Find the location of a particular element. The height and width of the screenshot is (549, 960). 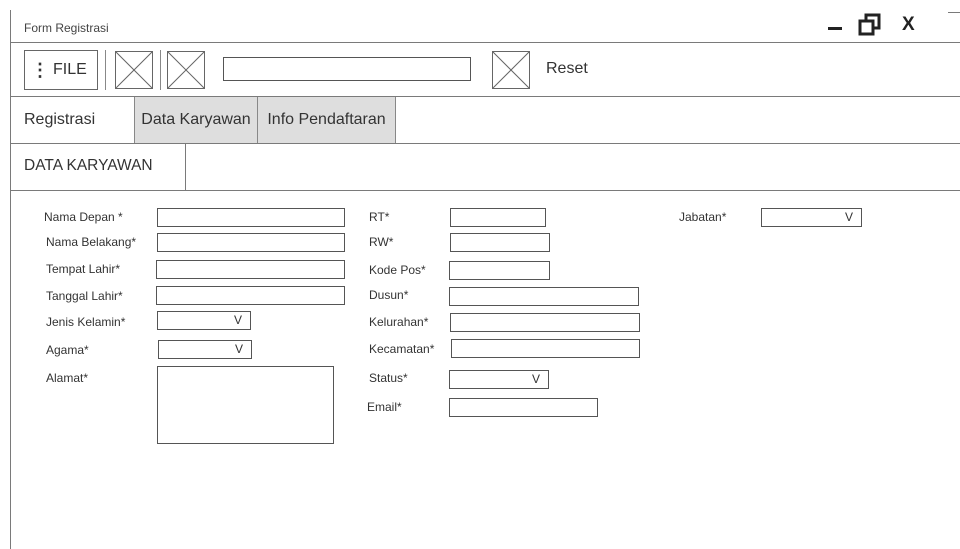

status-label: Status* is located at coordinates (388, 378).